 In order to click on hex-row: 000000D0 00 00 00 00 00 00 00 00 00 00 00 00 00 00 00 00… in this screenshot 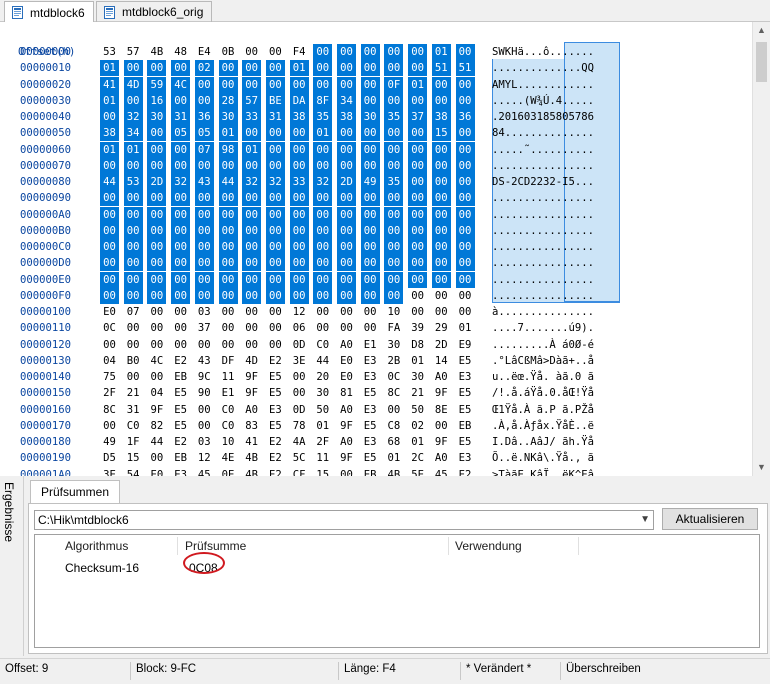, I will do `click(376, 263)`.